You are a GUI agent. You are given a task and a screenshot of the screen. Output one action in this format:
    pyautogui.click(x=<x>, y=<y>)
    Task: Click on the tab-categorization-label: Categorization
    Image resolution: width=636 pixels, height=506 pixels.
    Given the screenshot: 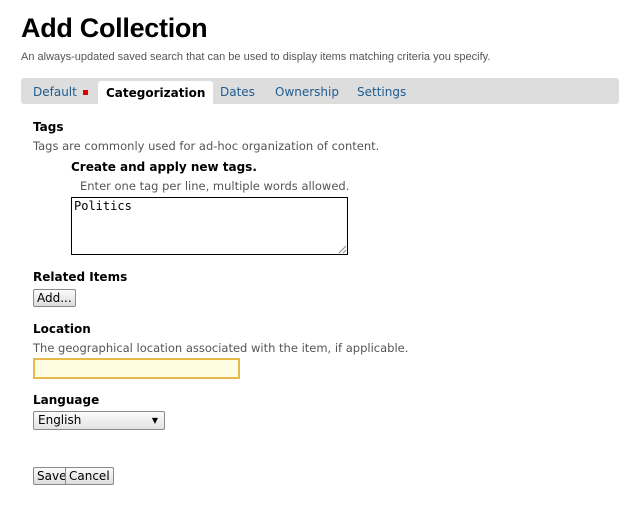 What is the action you would take?
    pyautogui.click(x=156, y=93)
    